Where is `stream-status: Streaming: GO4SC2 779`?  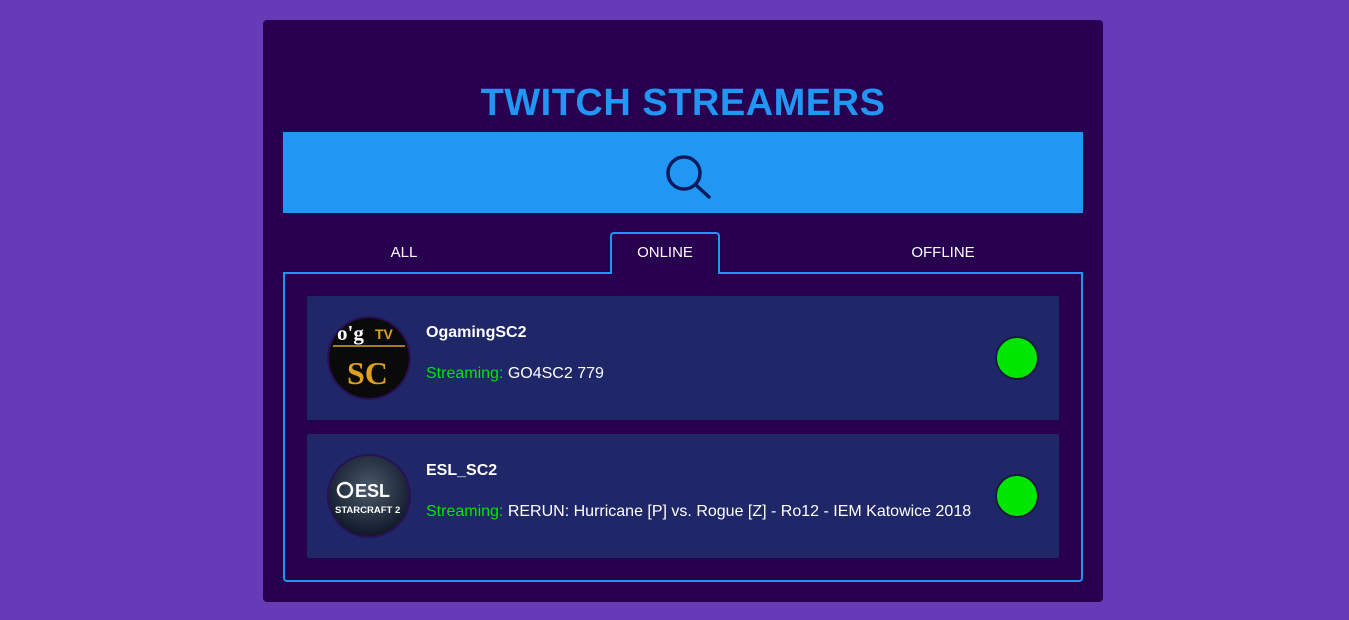
stream-status: Streaming: GO4SC2 779 is located at coordinates (515, 374).